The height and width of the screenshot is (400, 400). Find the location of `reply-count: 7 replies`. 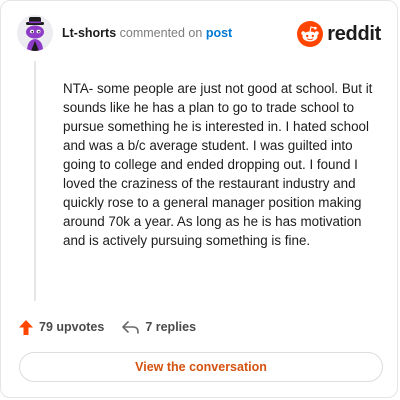

reply-count: 7 replies is located at coordinates (171, 327).